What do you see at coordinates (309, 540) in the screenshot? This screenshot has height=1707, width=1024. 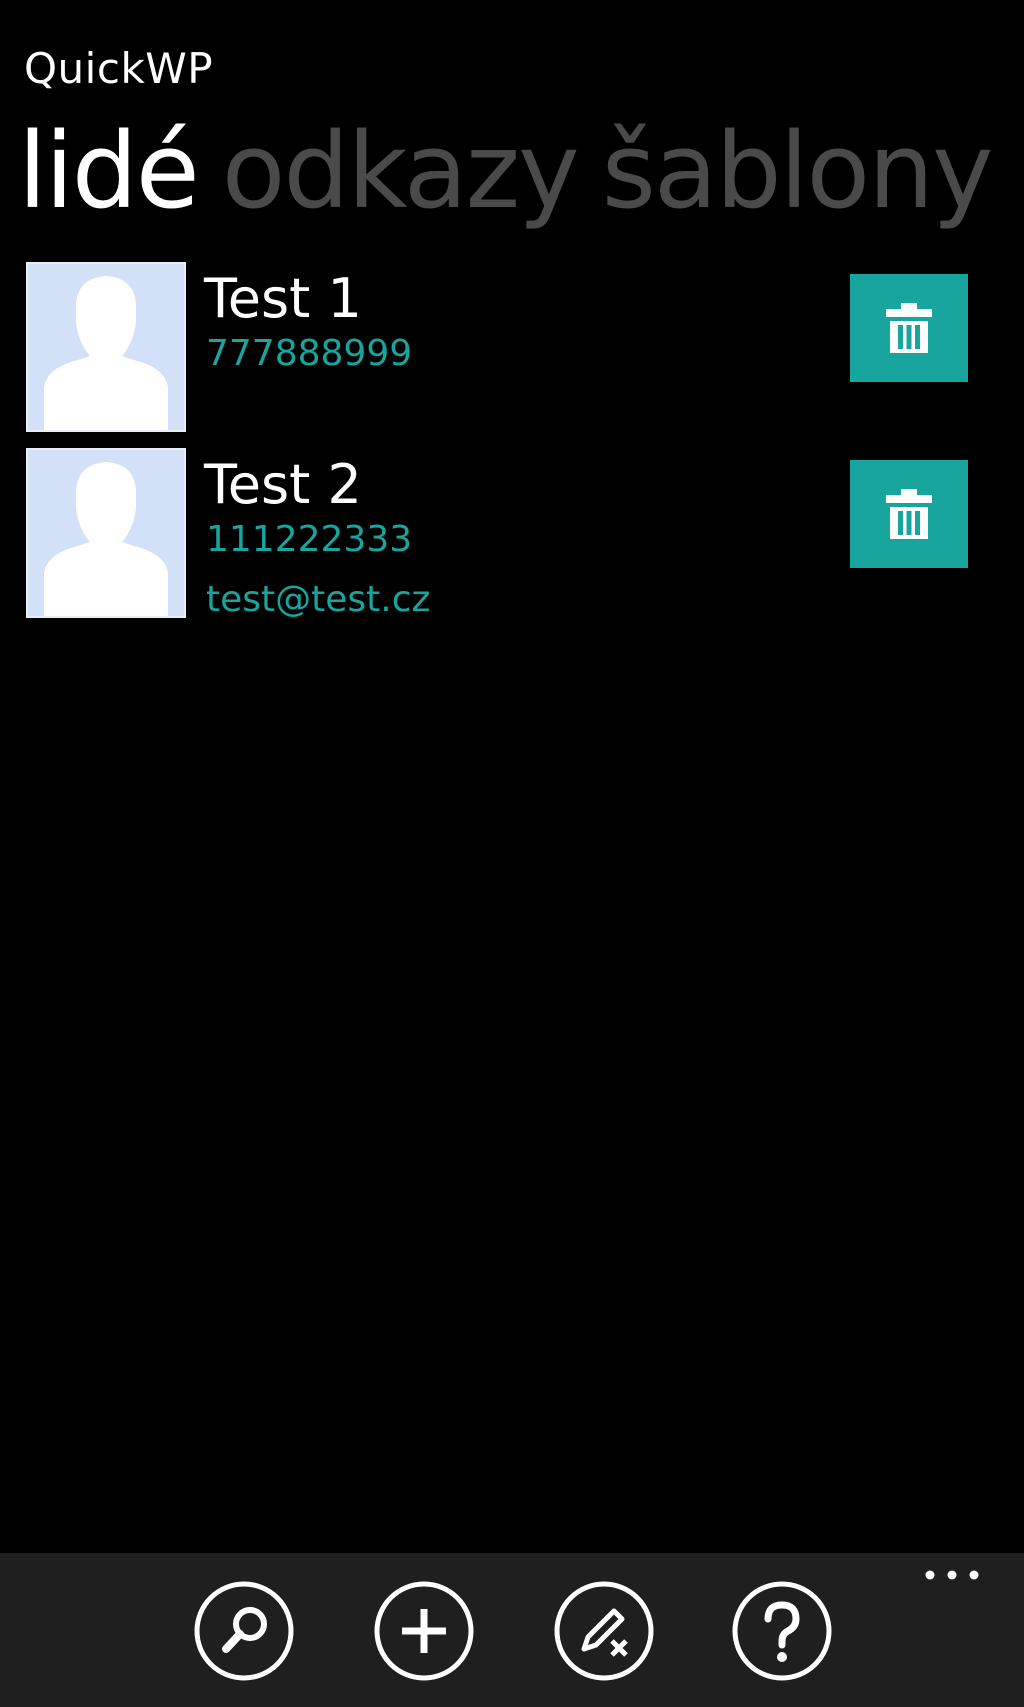 I see `contact-phone: 111222333` at bounding box center [309, 540].